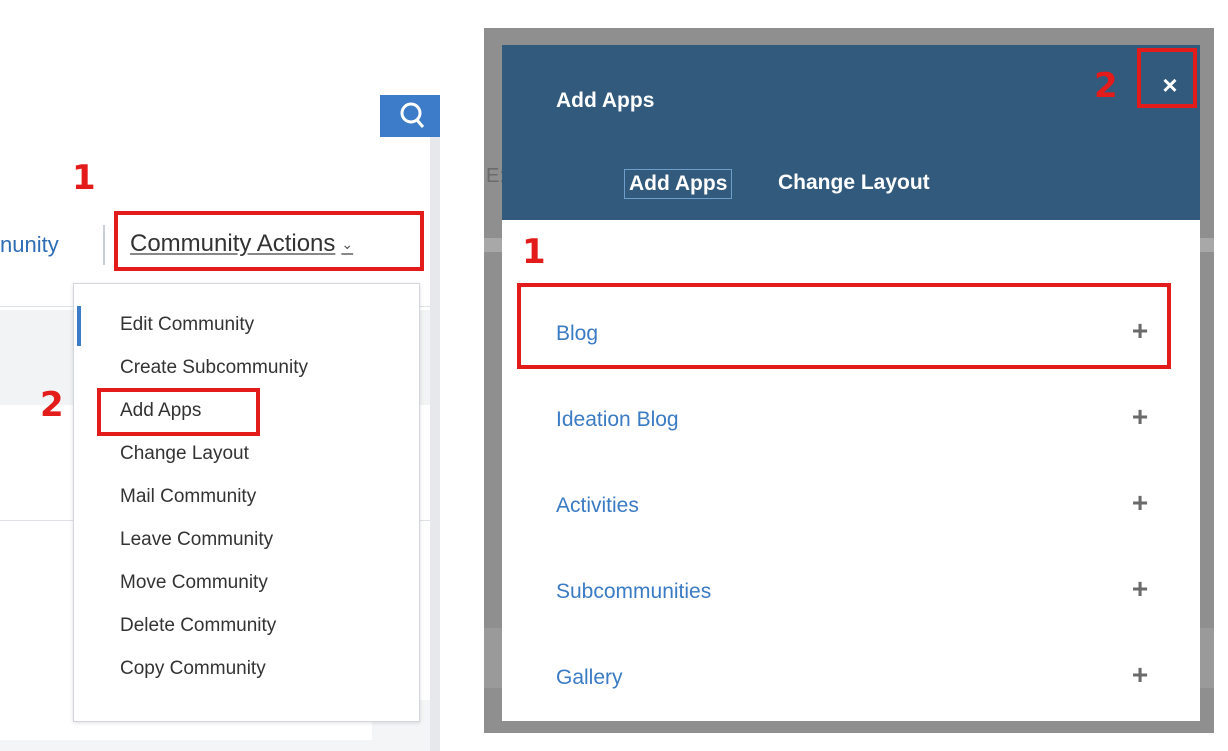 The image size is (1228, 751). What do you see at coordinates (851, 679) in the screenshot?
I see `app-row-gallery: Gallery +` at bounding box center [851, 679].